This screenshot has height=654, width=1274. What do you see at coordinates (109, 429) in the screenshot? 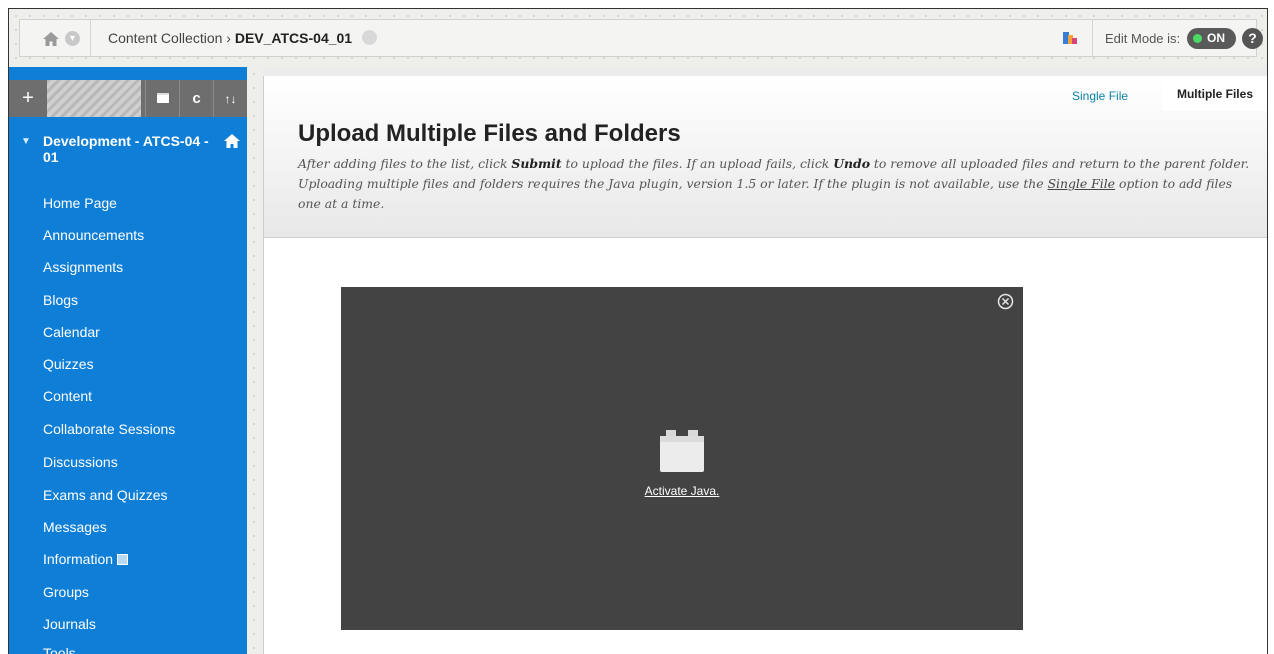
I see `sidebar-item-collaborate-sessions: Collaborate Sessions` at bounding box center [109, 429].